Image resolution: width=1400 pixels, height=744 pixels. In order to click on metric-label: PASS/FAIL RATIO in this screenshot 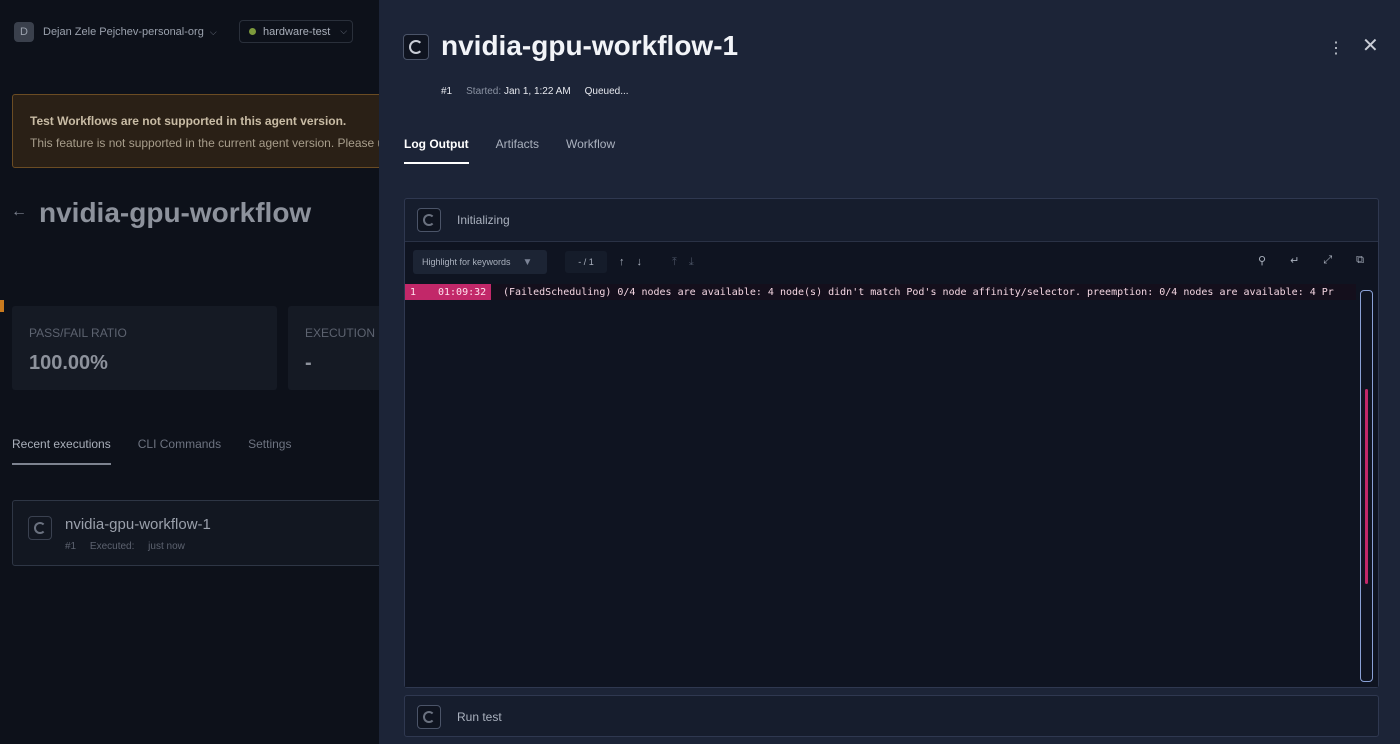, I will do `click(78, 333)`.